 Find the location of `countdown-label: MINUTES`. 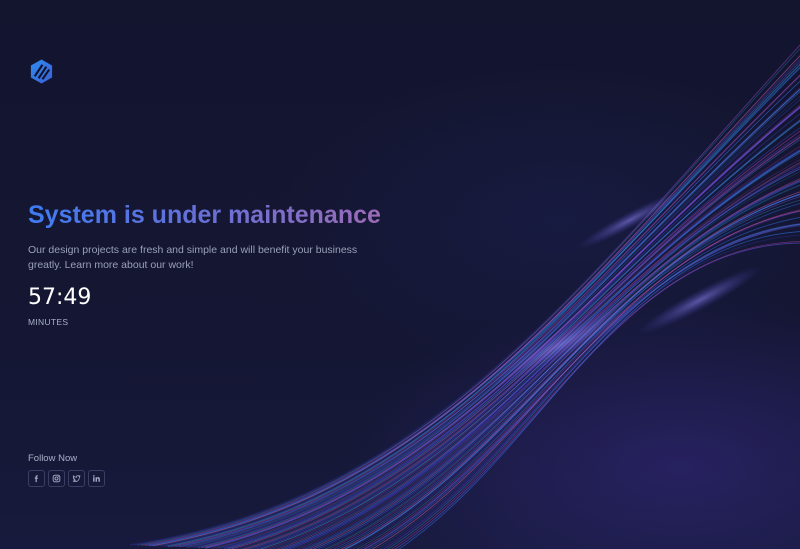

countdown-label: MINUTES is located at coordinates (48, 322).